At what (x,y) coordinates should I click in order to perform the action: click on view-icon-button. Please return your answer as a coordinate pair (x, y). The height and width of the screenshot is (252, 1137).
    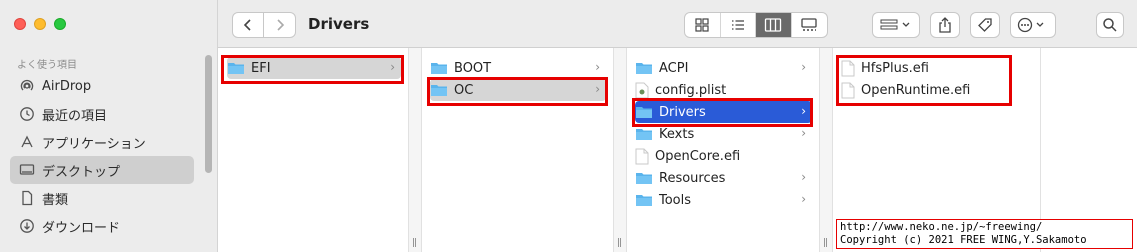
    Looking at the image, I should click on (703, 25).